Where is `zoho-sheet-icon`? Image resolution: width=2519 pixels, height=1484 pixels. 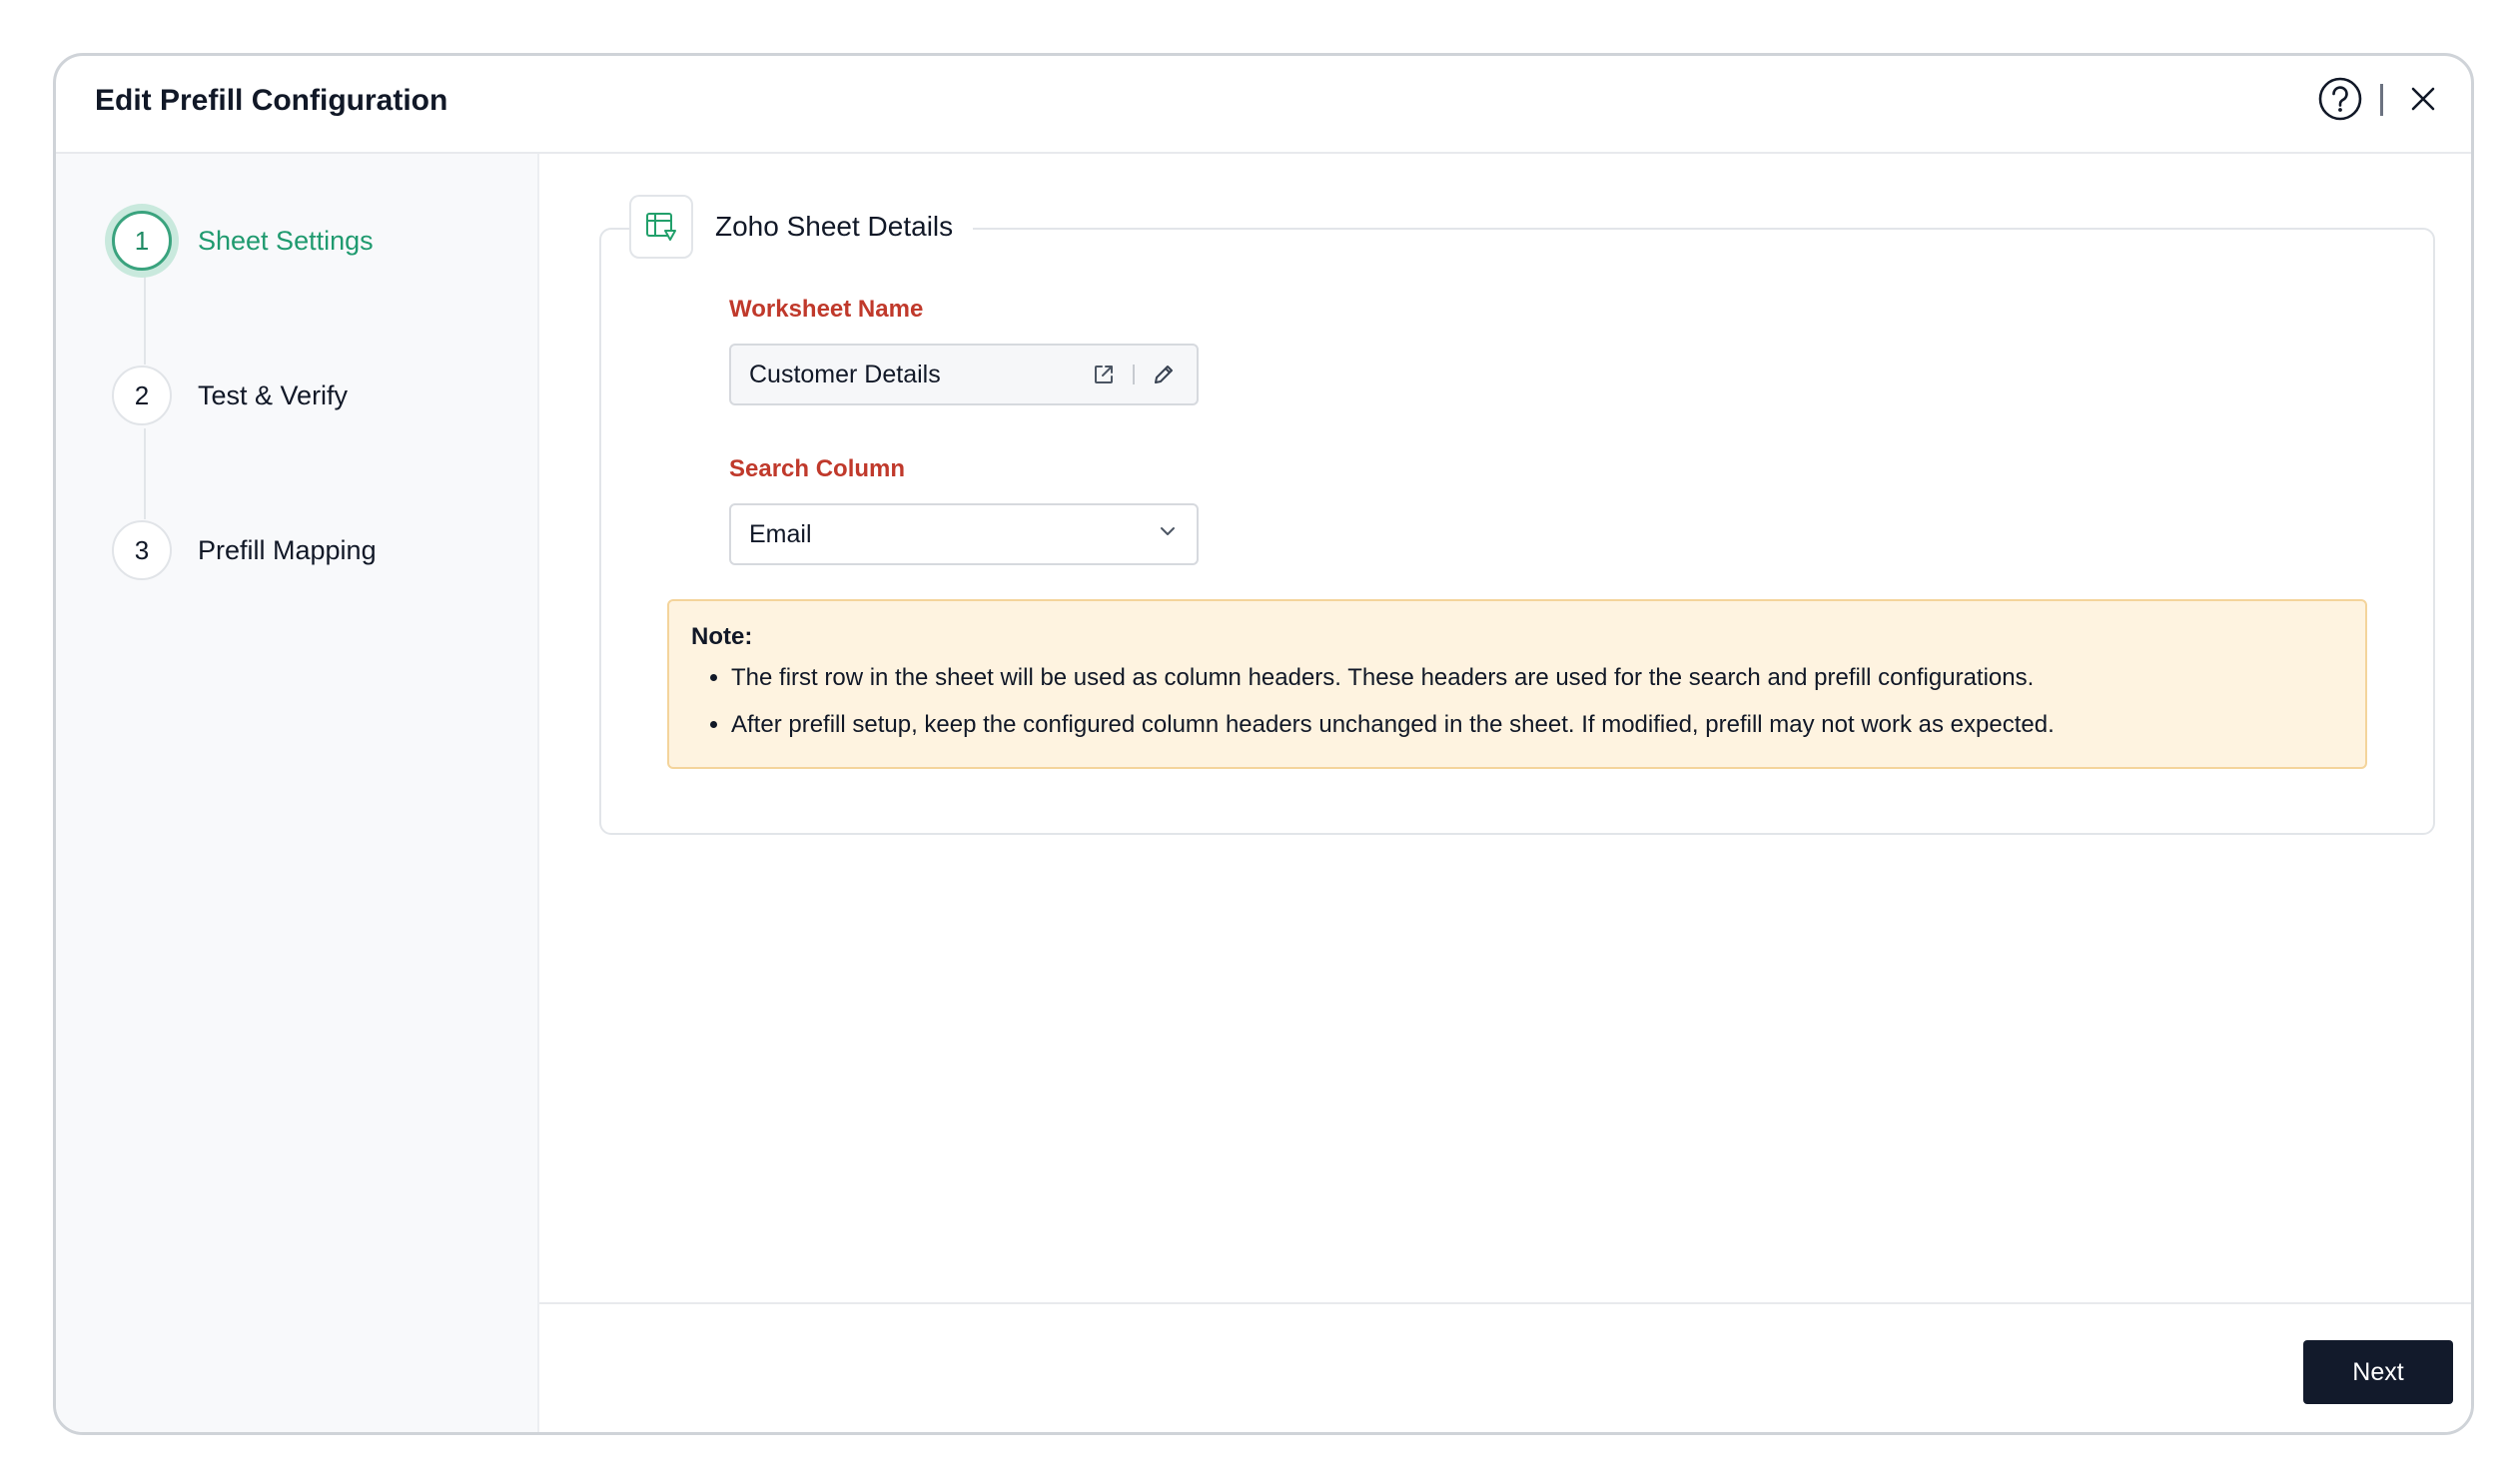
zoho-sheet-icon is located at coordinates (661, 227).